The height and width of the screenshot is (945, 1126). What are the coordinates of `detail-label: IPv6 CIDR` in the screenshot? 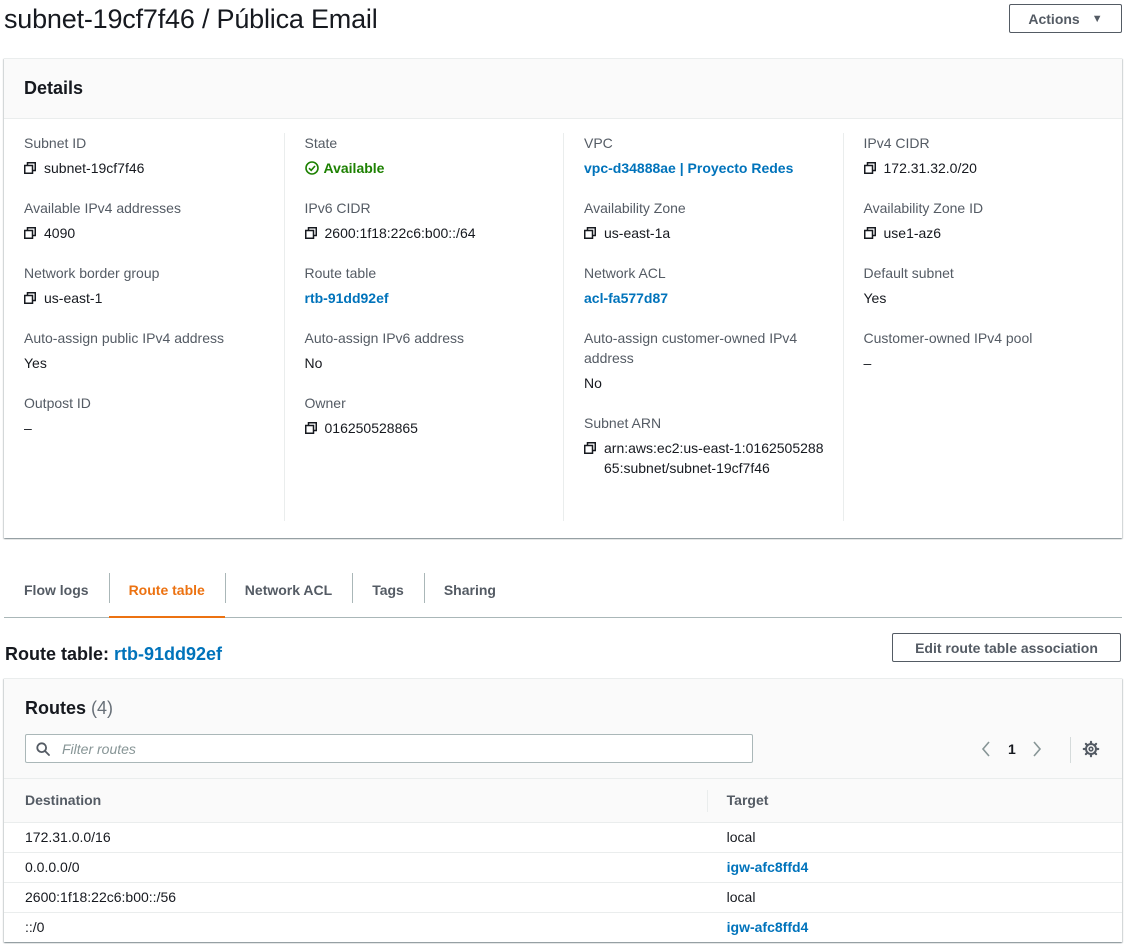 It's located at (337, 208).